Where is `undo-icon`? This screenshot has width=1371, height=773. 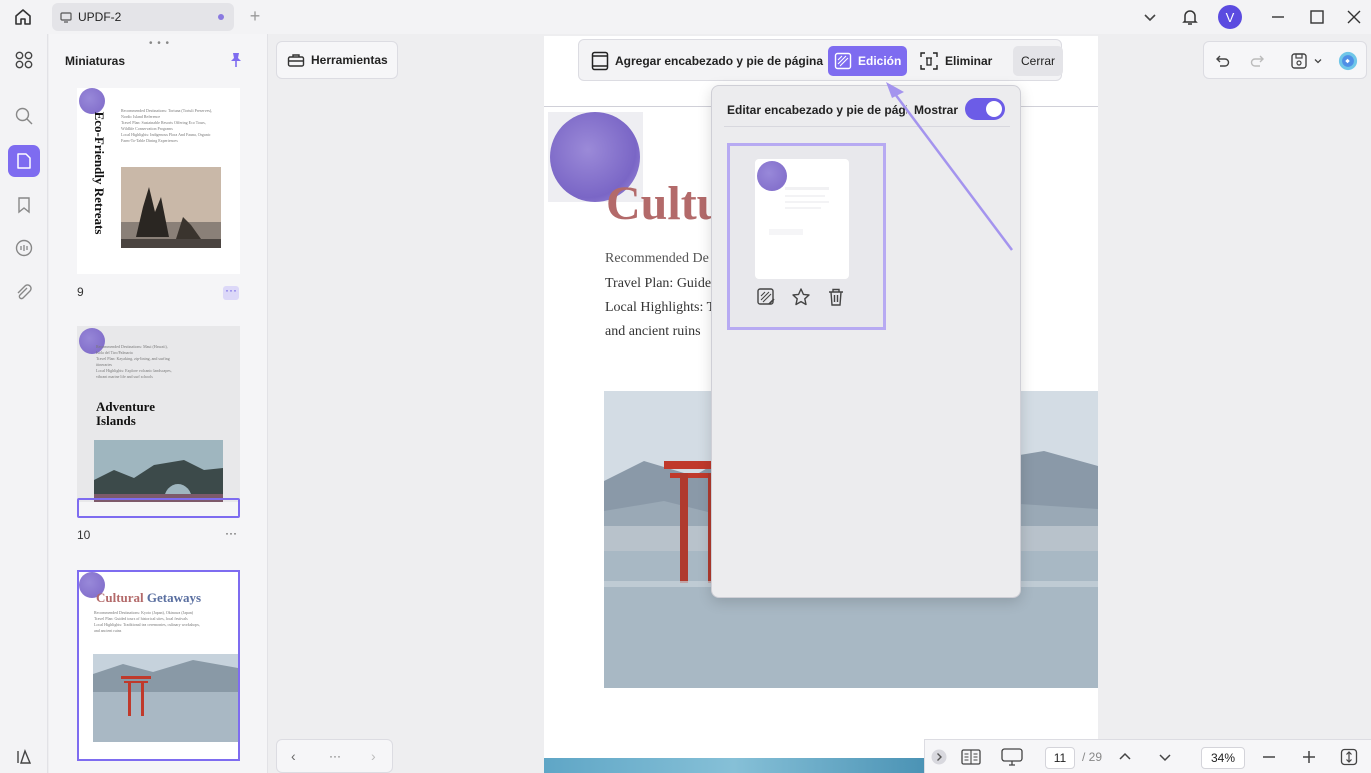 undo-icon is located at coordinates (1223, 61).